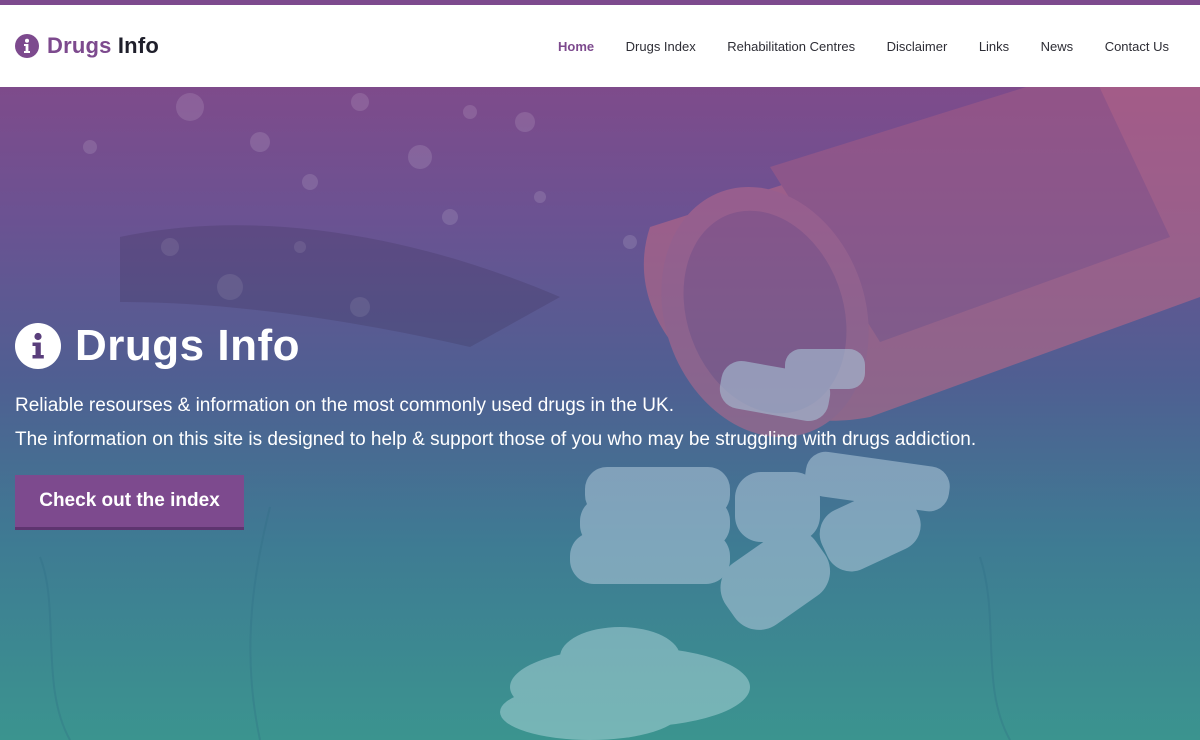 This screenshot has width=1200, height=740. What do you see at coordinates (994, 46) in the screenshot?
I see `nav-item-links: Links` at bounding box center [994, 46].